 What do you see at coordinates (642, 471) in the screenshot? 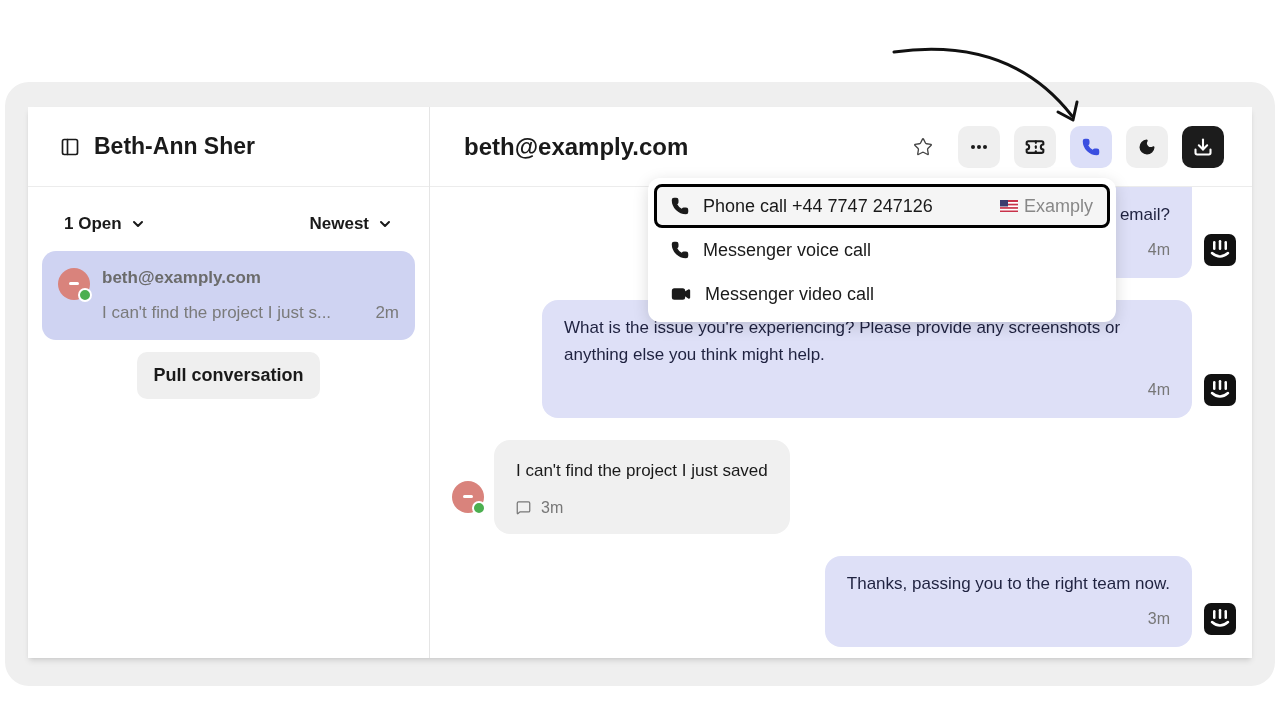
I see `message-text: I can't find the project I just saved` at bounding box center [642, 471].